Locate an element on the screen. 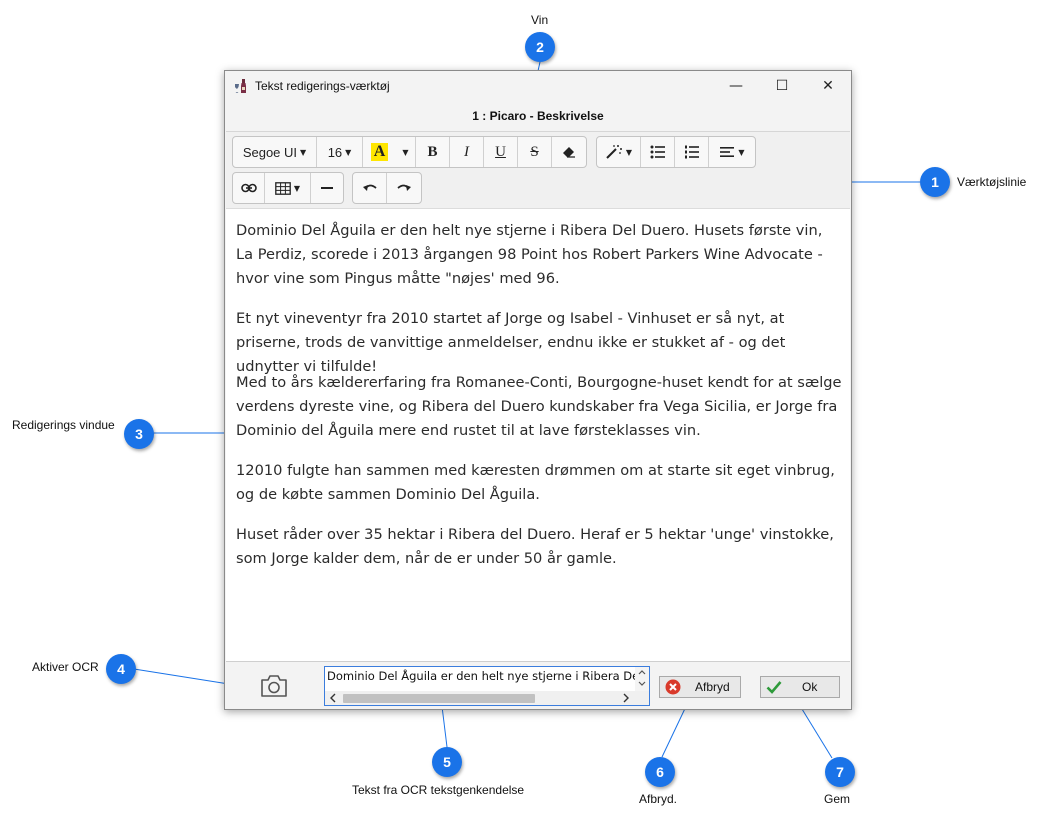  redo-icon is located at coordinates (404, 187).